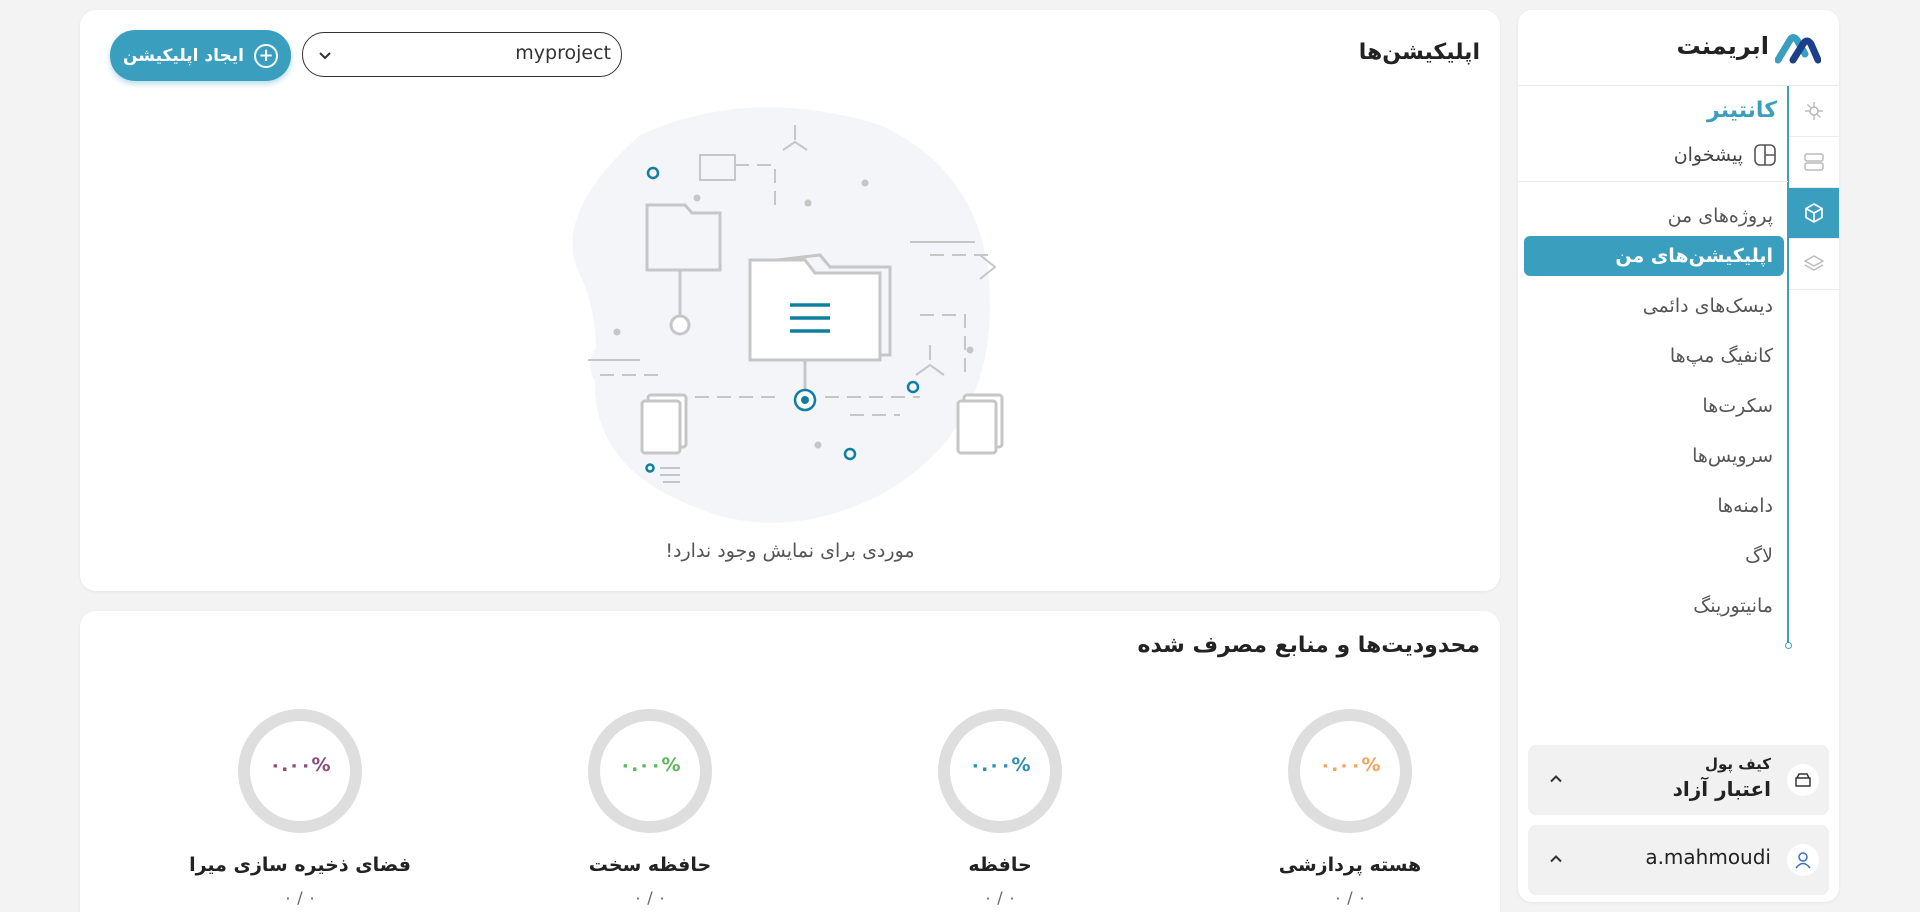  Describe the element at coordinates (1742, 110) in the screenshot. I see `nav-section-title: کانتینر` at that location.